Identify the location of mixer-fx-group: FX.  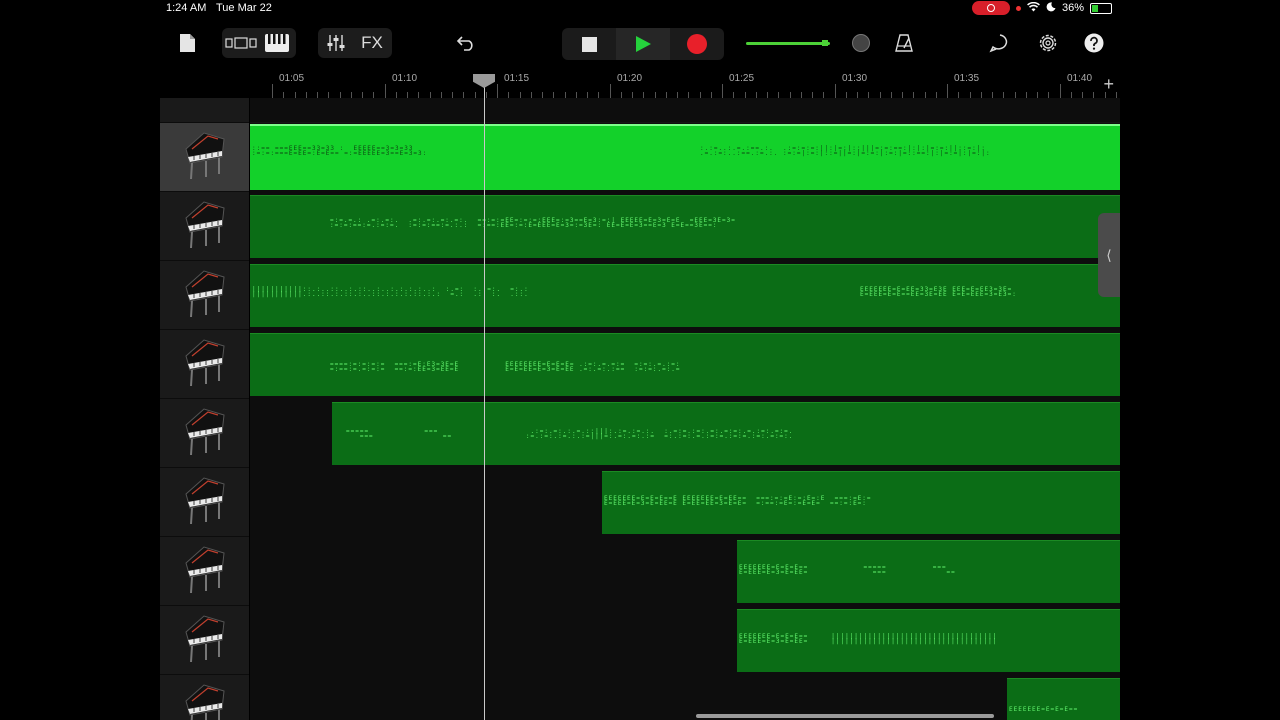
(355, 43).